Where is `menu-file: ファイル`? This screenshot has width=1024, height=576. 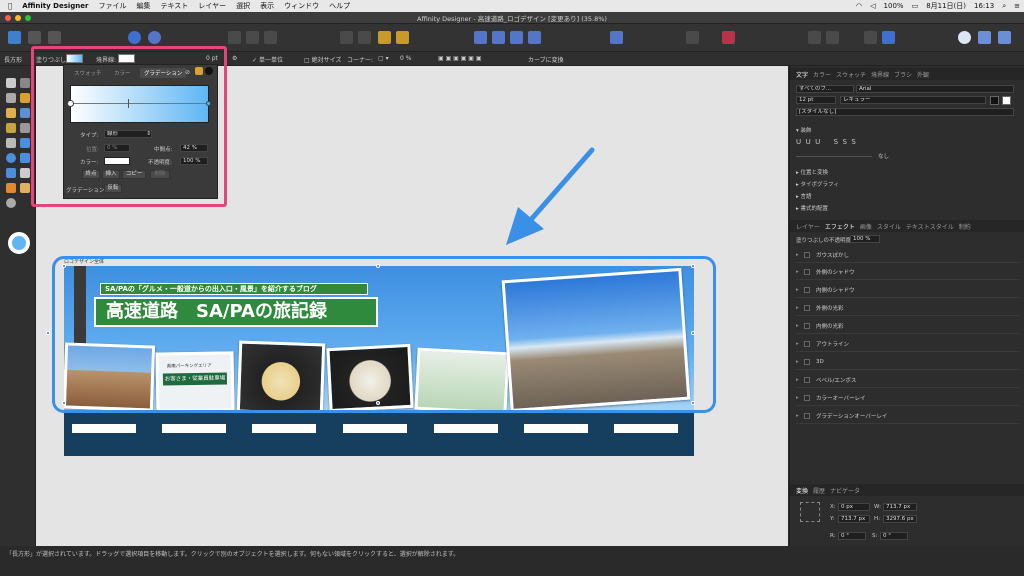
menu-file: ファイル is located at coordinates (112, 6).